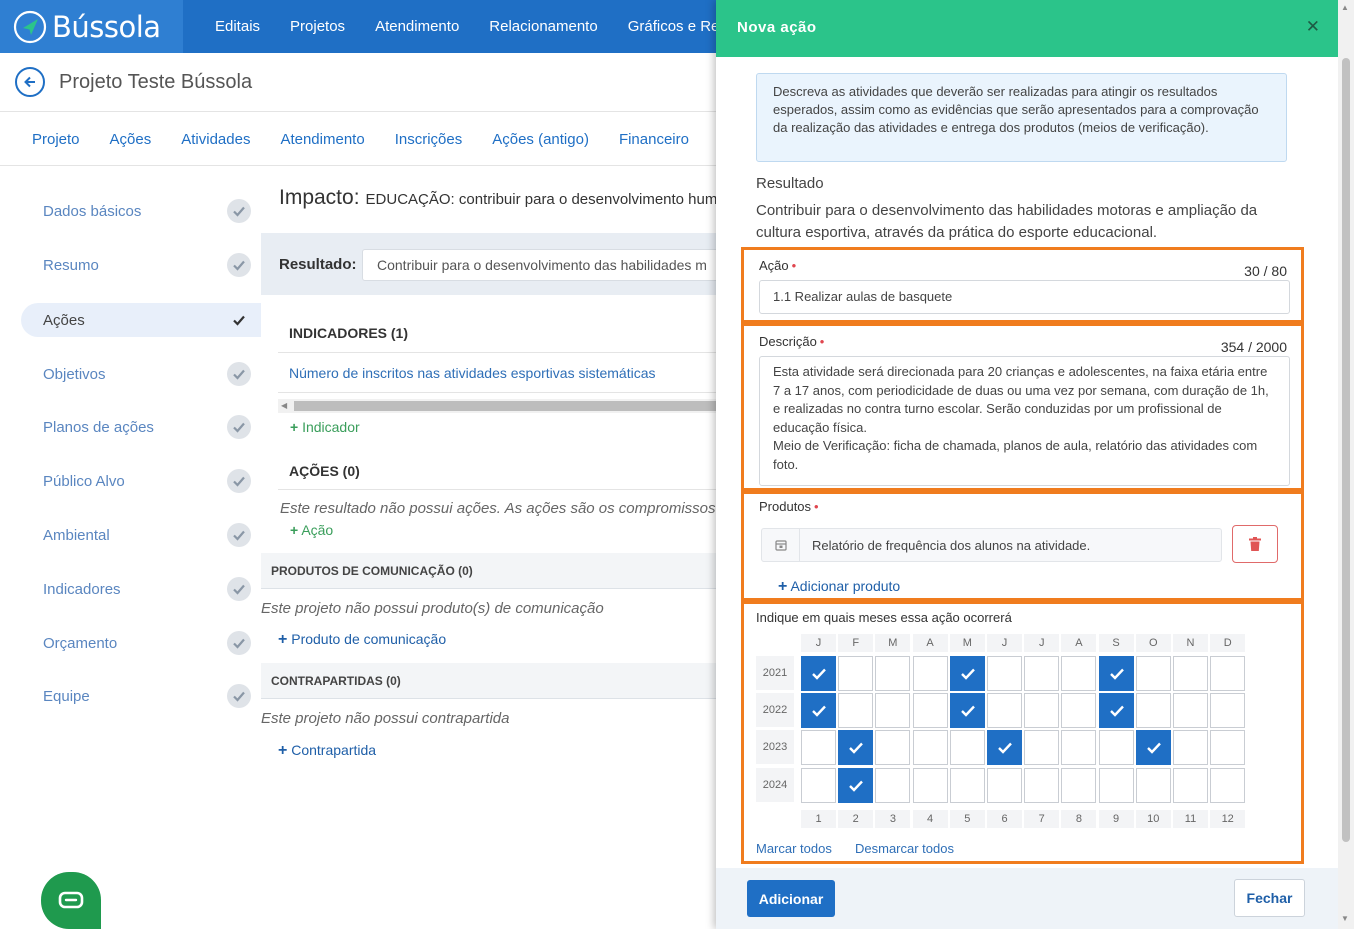 The height and width of the screenshot is (929, 1354). I want to click on add-button: Adicionar, so click(791, 898).